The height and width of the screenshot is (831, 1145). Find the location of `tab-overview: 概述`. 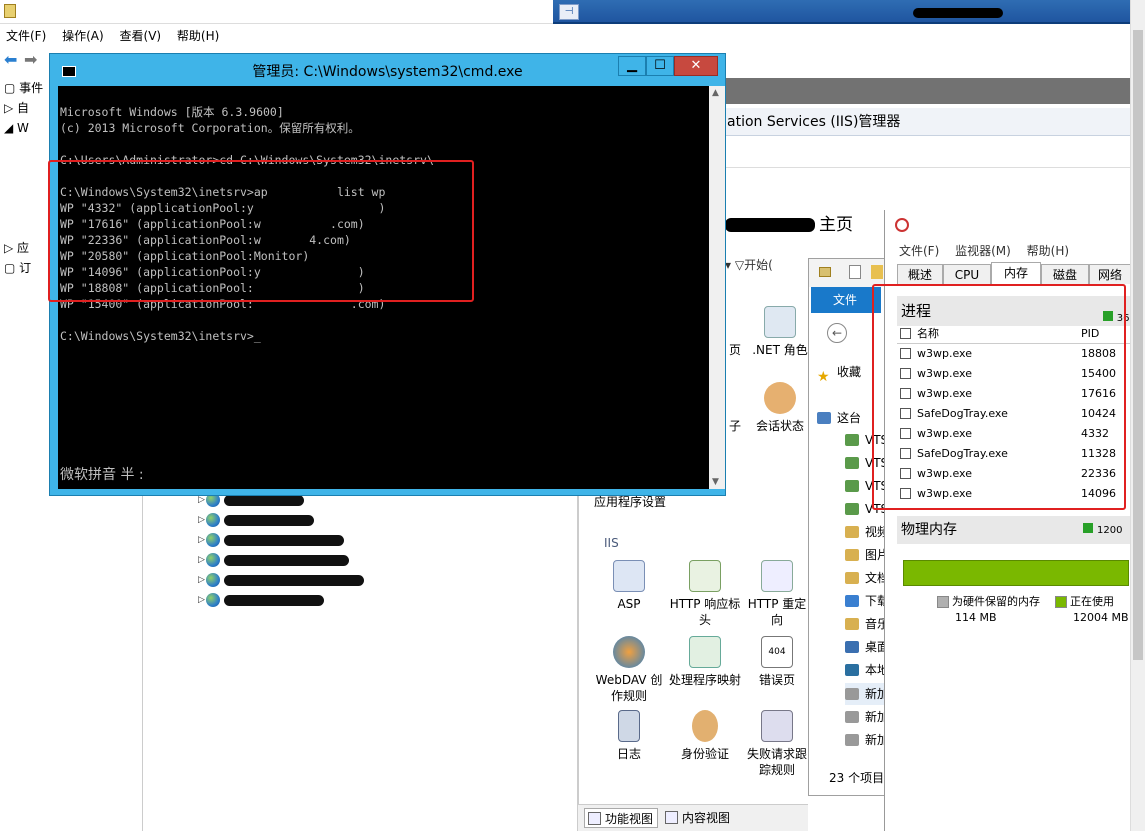

tab-overview: 概述 is located at coordinates (920, 274).